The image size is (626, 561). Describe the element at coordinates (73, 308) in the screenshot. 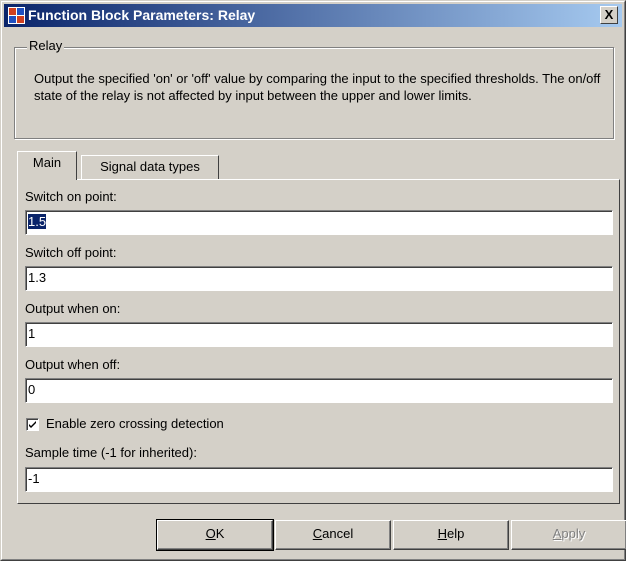

I see `output-on-label: Output when on:` at that location.